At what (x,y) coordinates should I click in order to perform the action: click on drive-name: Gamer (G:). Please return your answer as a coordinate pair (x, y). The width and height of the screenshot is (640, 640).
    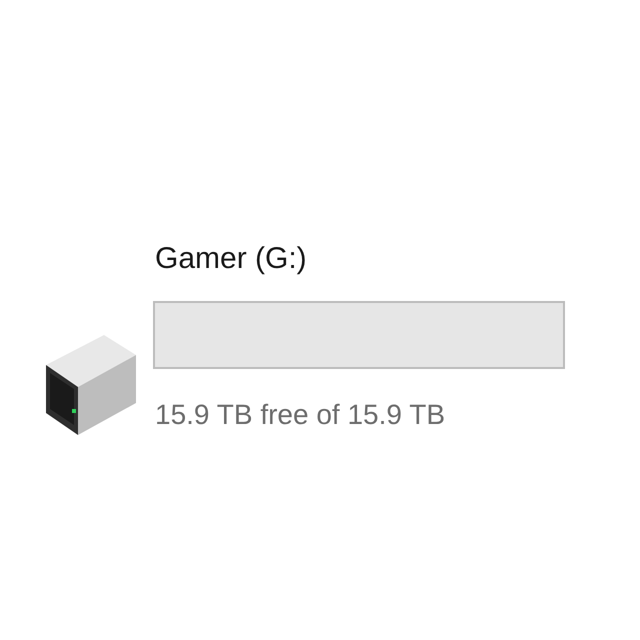
    Looking at the image, I should click on (231, 259).